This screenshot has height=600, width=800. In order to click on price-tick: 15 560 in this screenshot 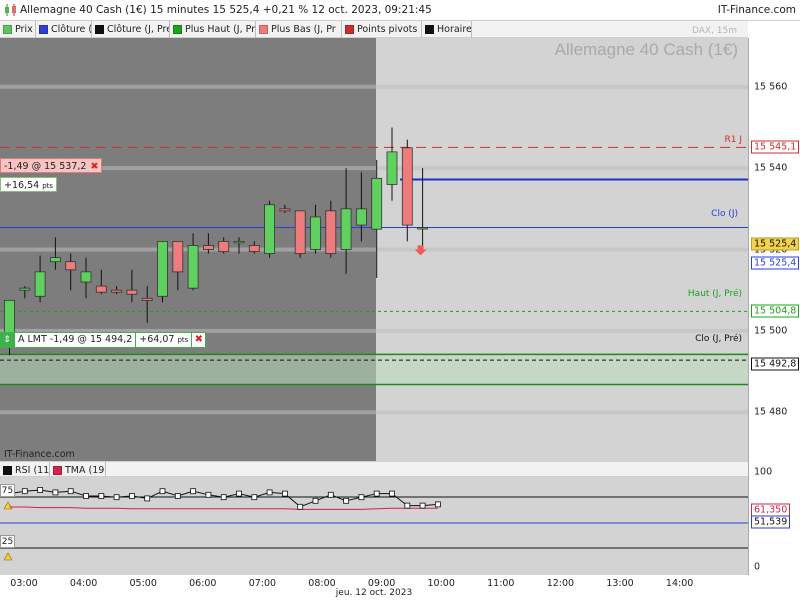, I will do `click(771, 87)`.